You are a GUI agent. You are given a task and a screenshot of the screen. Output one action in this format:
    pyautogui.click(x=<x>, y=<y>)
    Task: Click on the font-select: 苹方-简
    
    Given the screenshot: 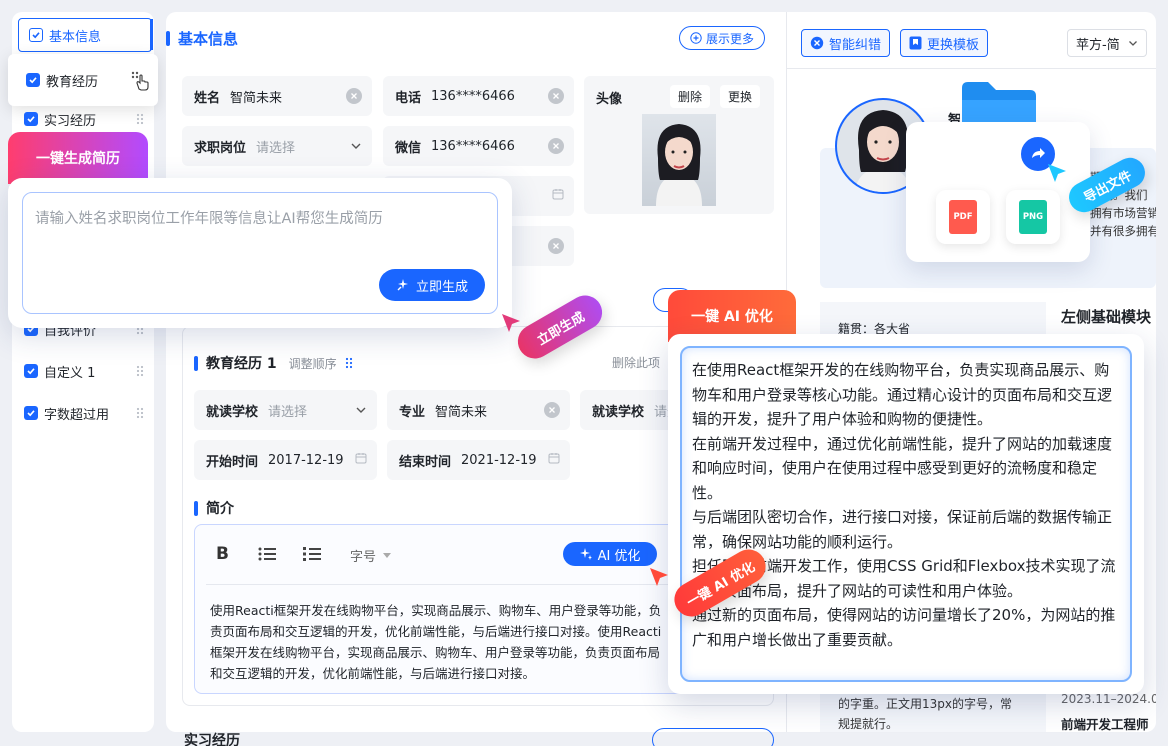 What is the action you would take?
    pyautogui.click(x=1107, y=43)
    